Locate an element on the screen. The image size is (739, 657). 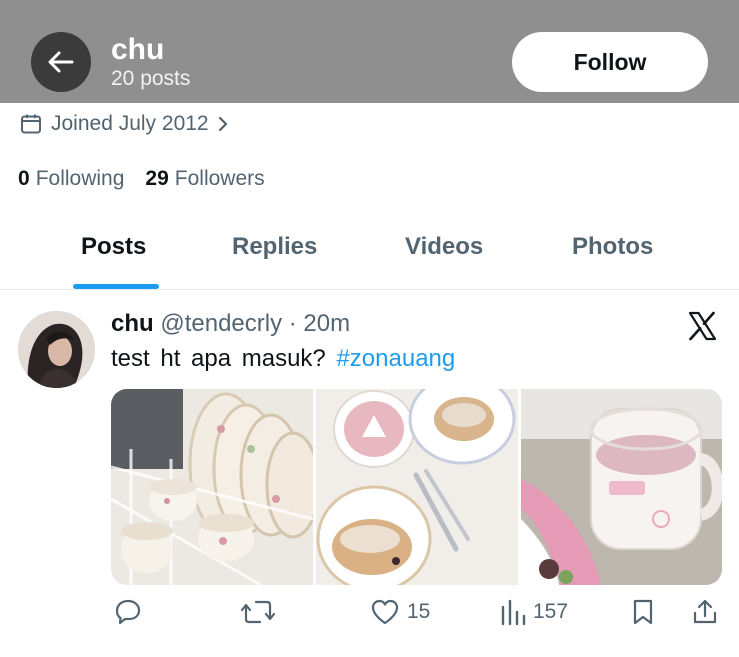
views-button: 157 is located at coordinates (534, 612).